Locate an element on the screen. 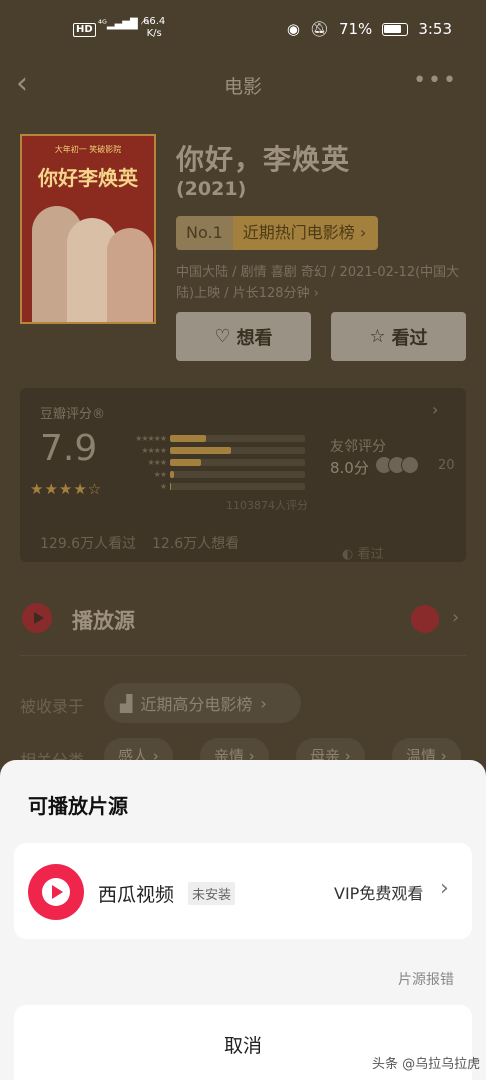 Image resolution: width=486 pixels, height=1080 pixels. rating-bar-row: ★★★★ is located at coordinates (212, 450).